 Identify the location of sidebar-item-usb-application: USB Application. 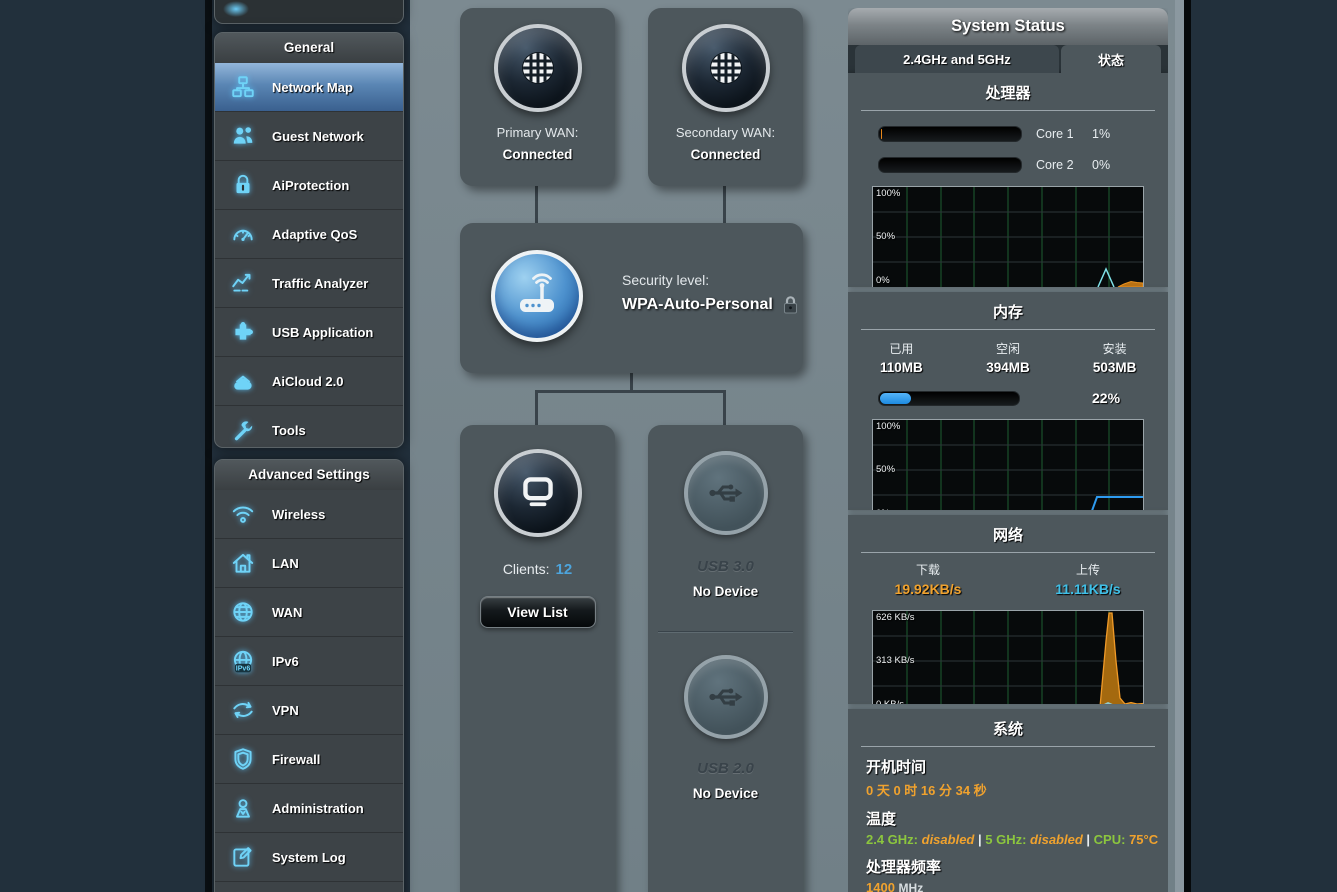
(309, 332).